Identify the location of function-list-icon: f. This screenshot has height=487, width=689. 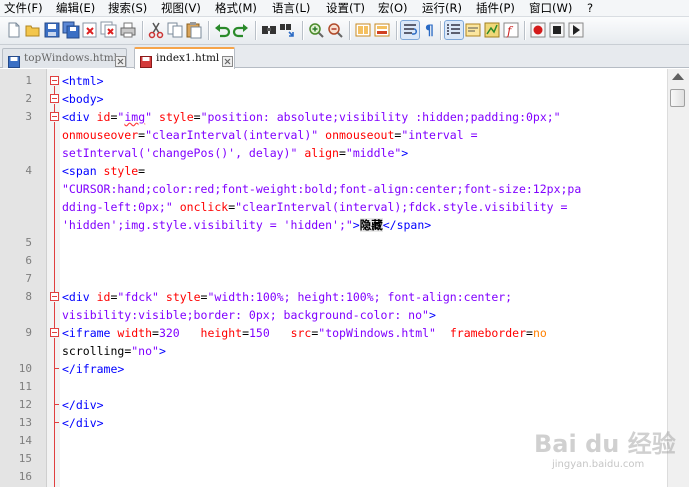
(511, 30).